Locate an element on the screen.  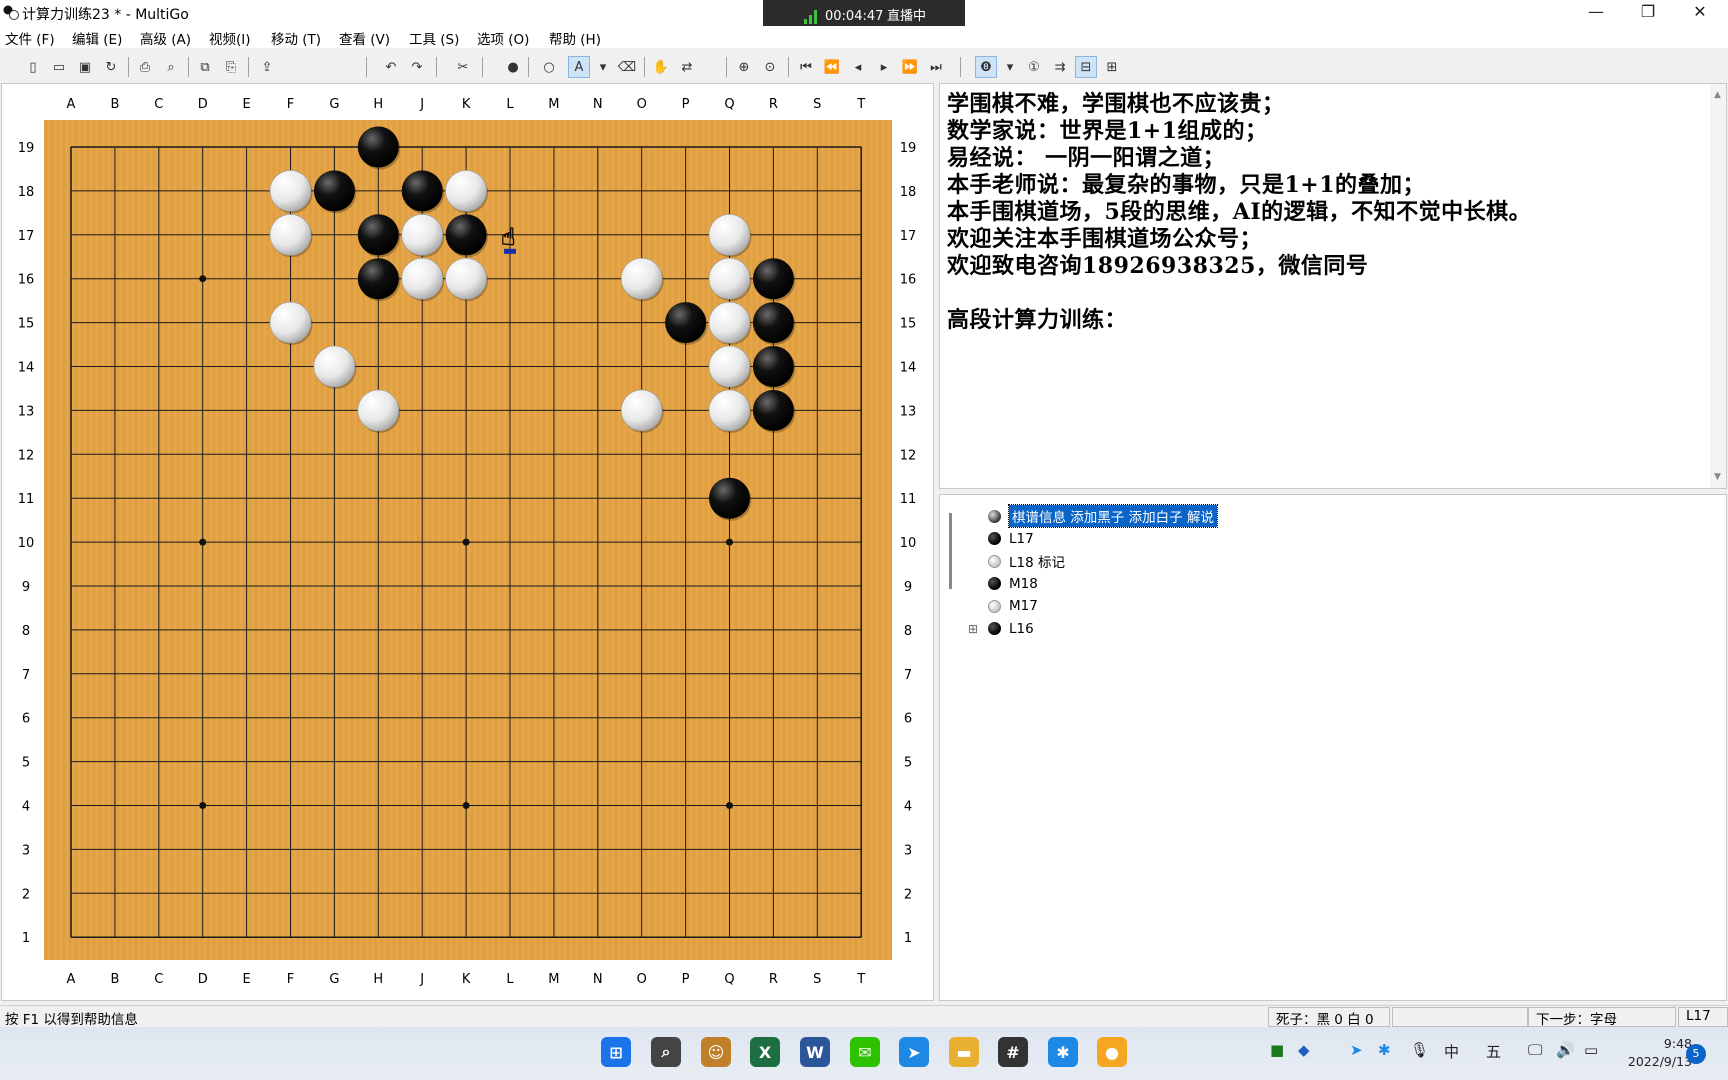
start-icon: ⊞ is located at coordinates (616, 1052).